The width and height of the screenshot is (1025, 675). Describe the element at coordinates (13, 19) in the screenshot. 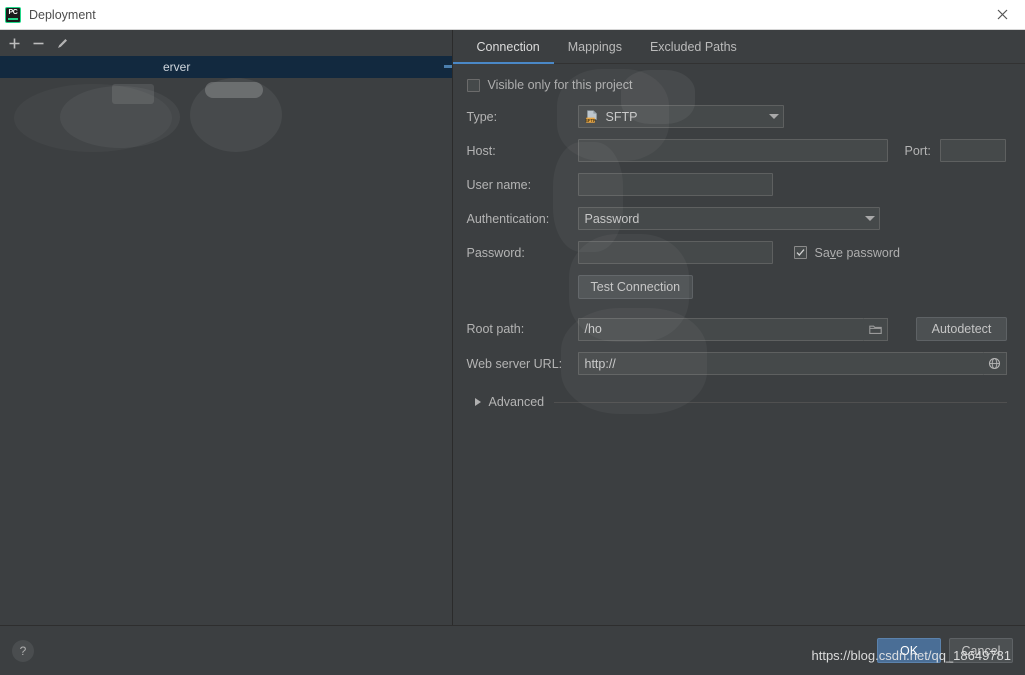

I see `pycharm-icon-bar` at that location.